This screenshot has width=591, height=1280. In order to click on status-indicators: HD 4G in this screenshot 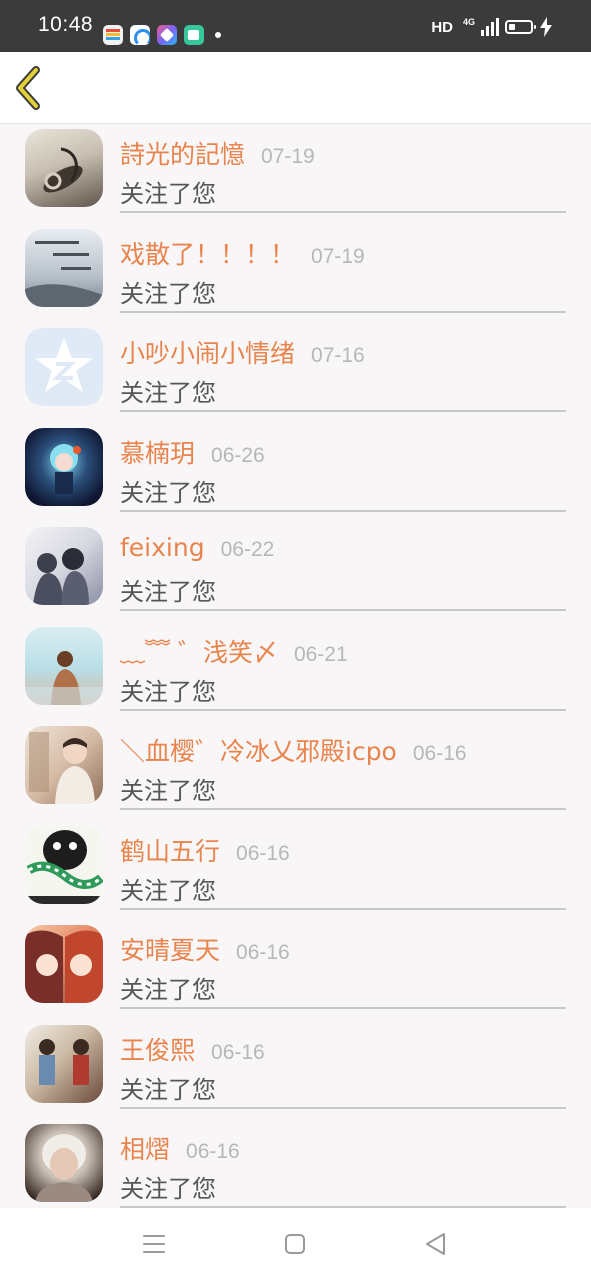, I will do `click(492, 27)`.